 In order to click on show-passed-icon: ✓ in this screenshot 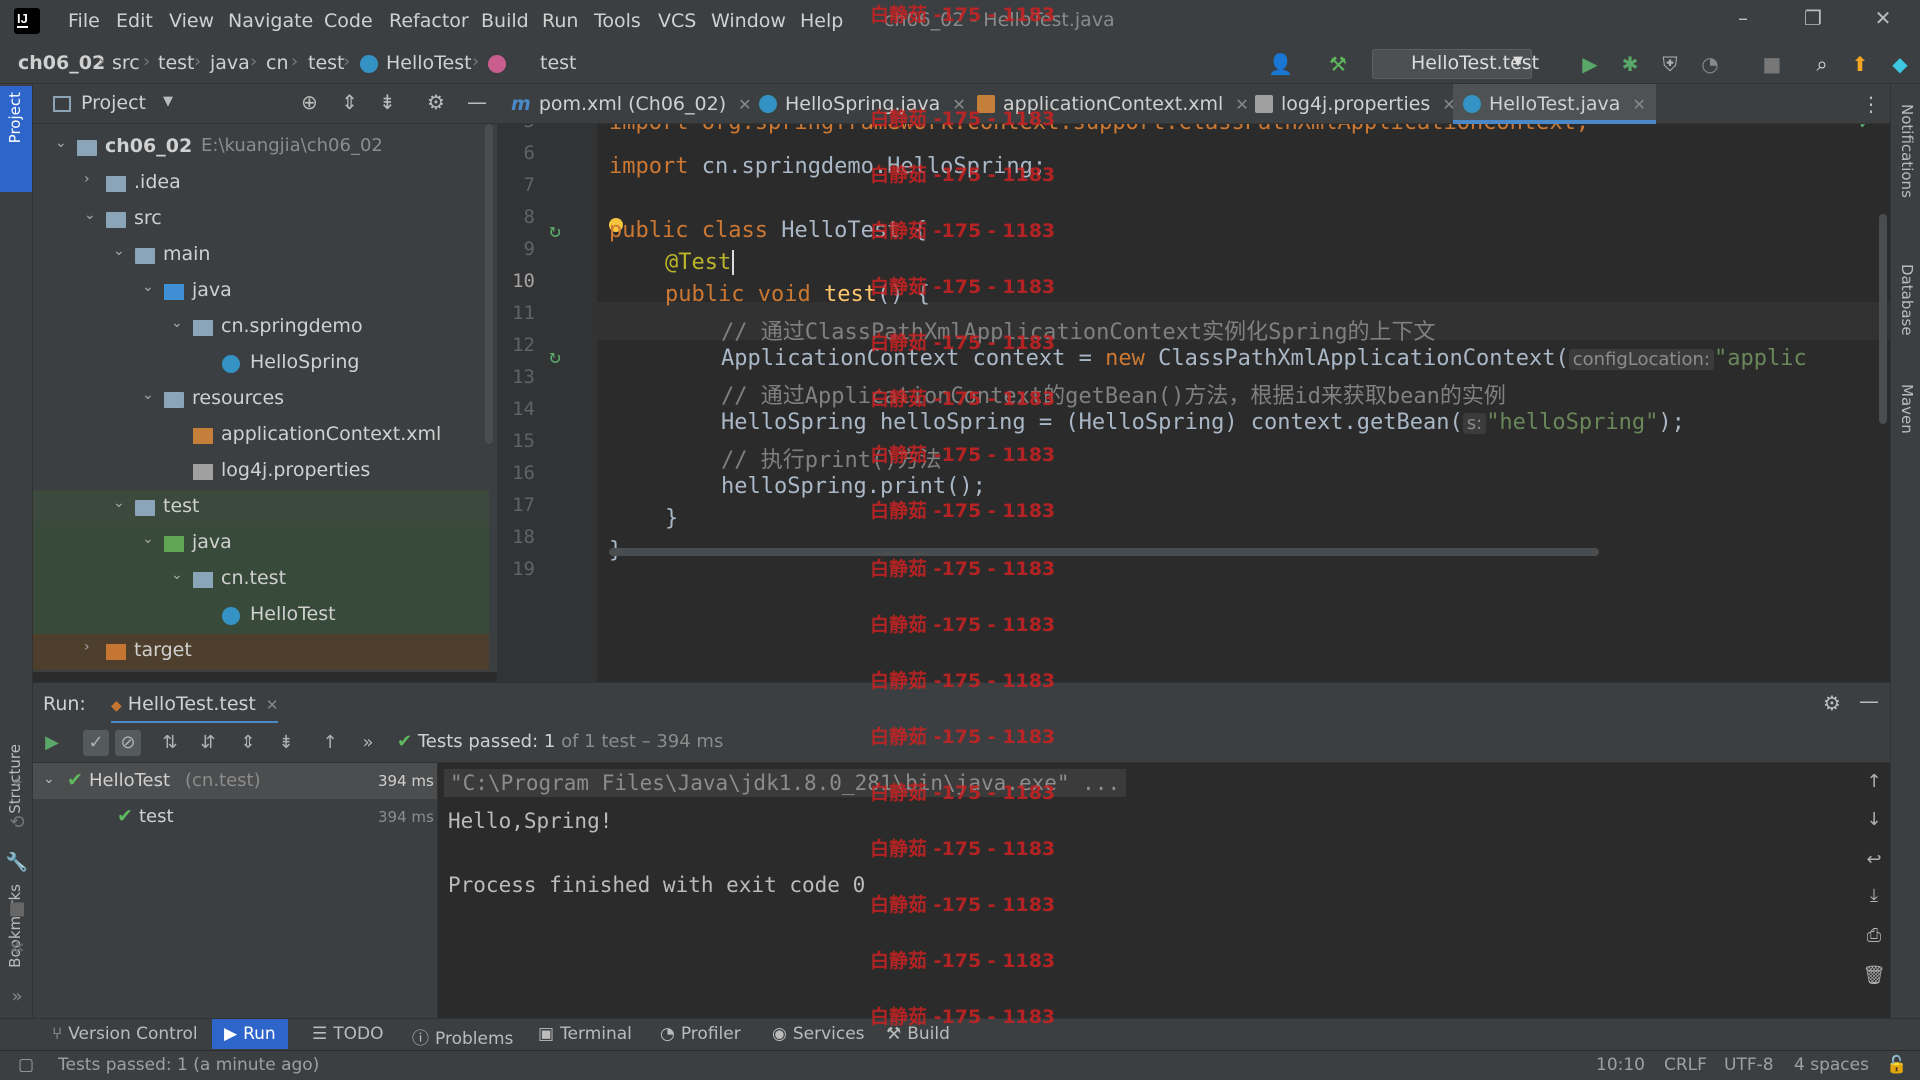, I will do `click(96, 743)`.